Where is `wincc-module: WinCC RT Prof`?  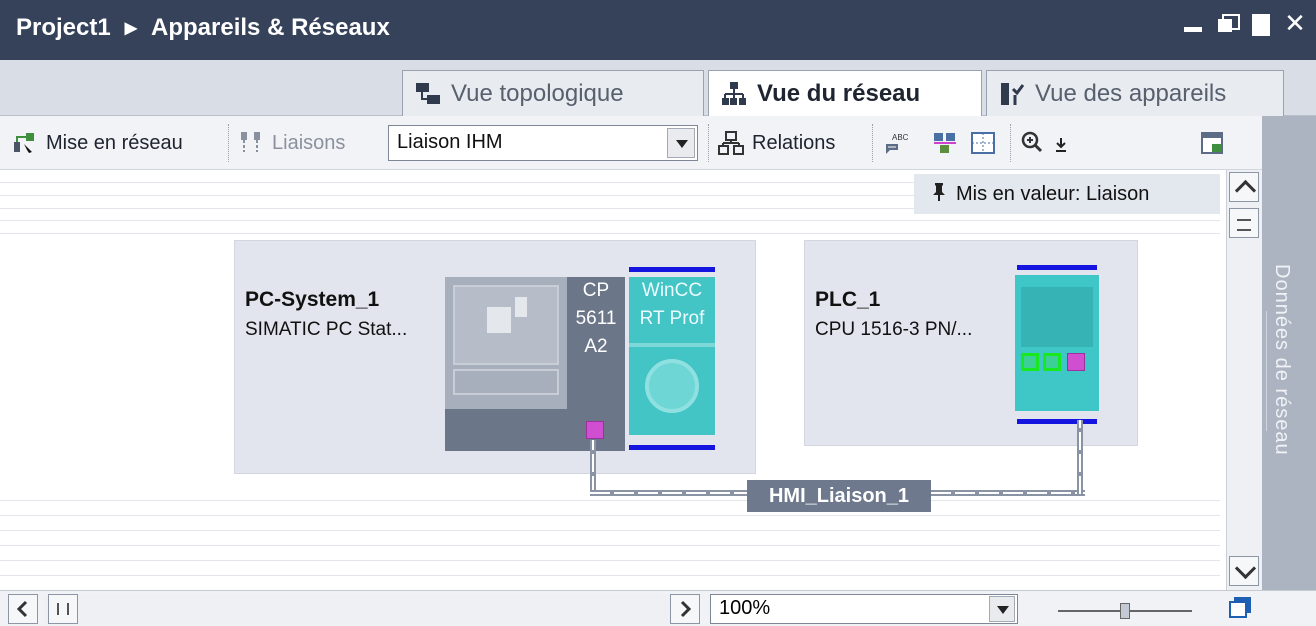
wincc-module: WinCC RT Prof is located at coordinates (672, 356).